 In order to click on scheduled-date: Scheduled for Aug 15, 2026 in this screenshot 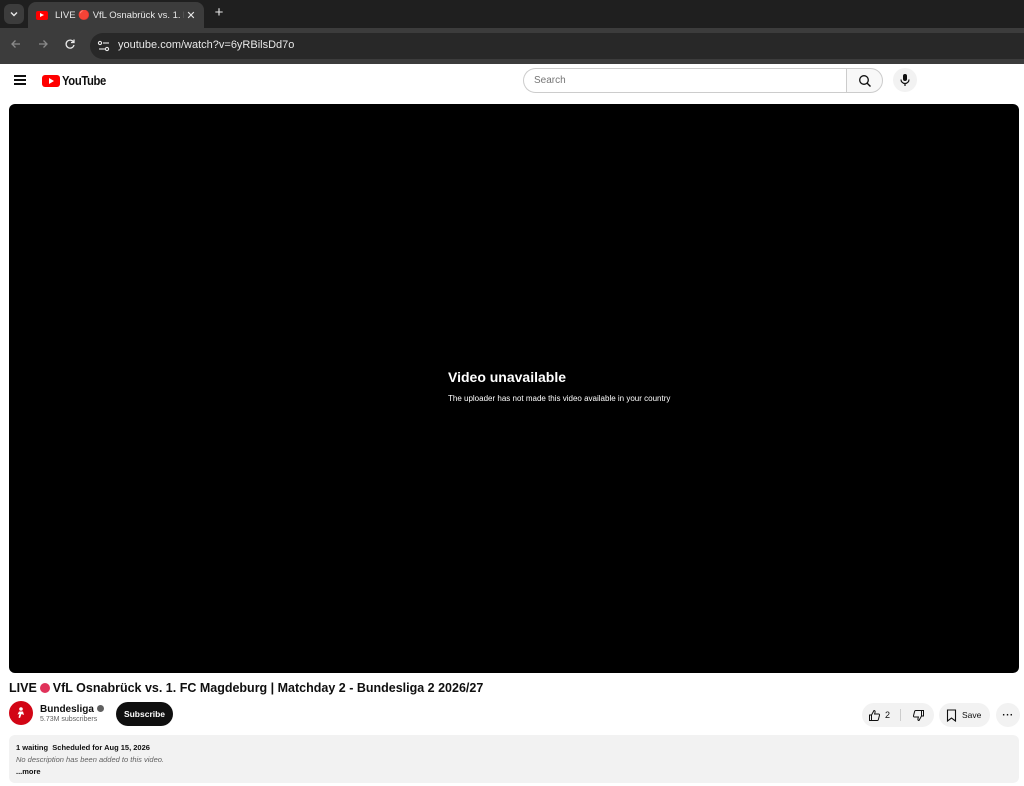, I will do `click(101, 747)`.